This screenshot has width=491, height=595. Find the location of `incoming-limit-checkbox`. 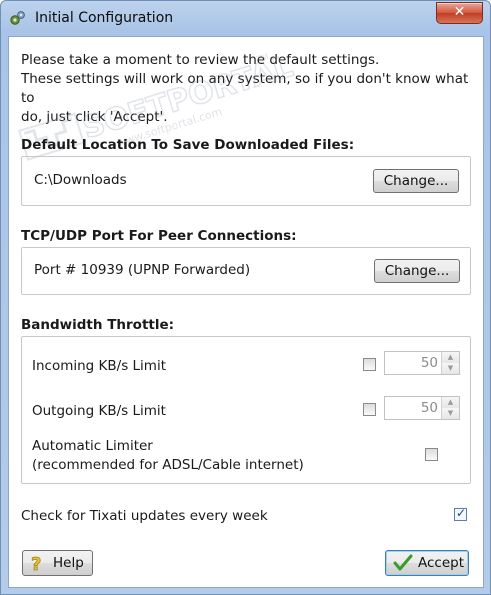

incoming-limit-checkbox is located at coordinates (369, 364).